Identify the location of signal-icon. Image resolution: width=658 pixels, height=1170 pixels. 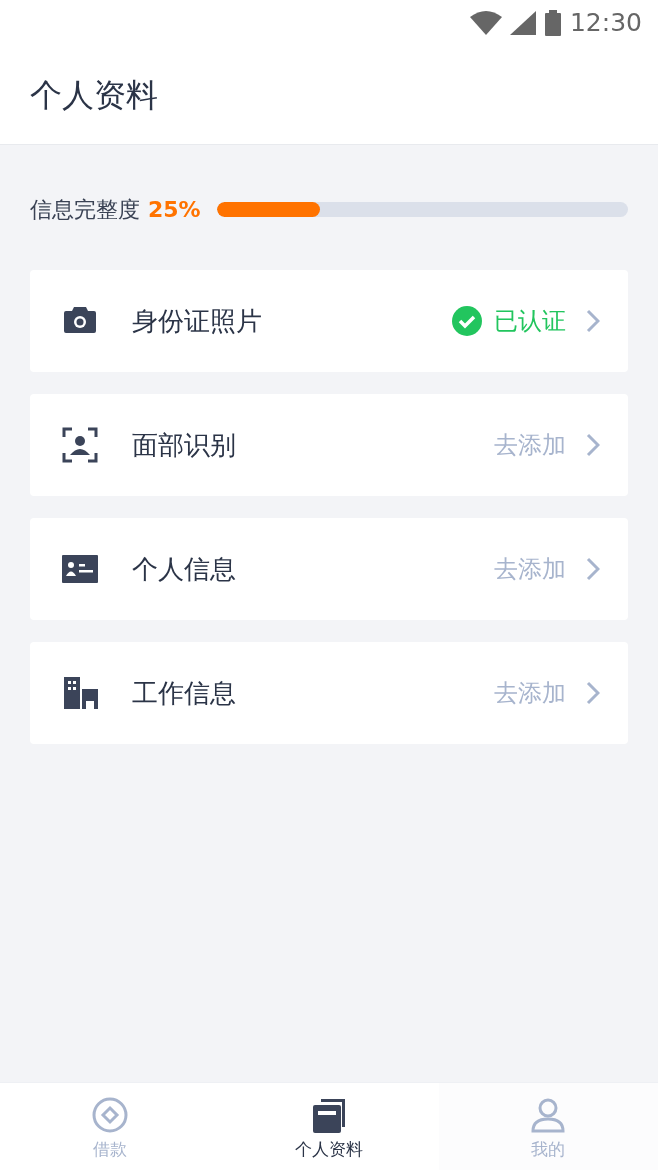
(522, 23).